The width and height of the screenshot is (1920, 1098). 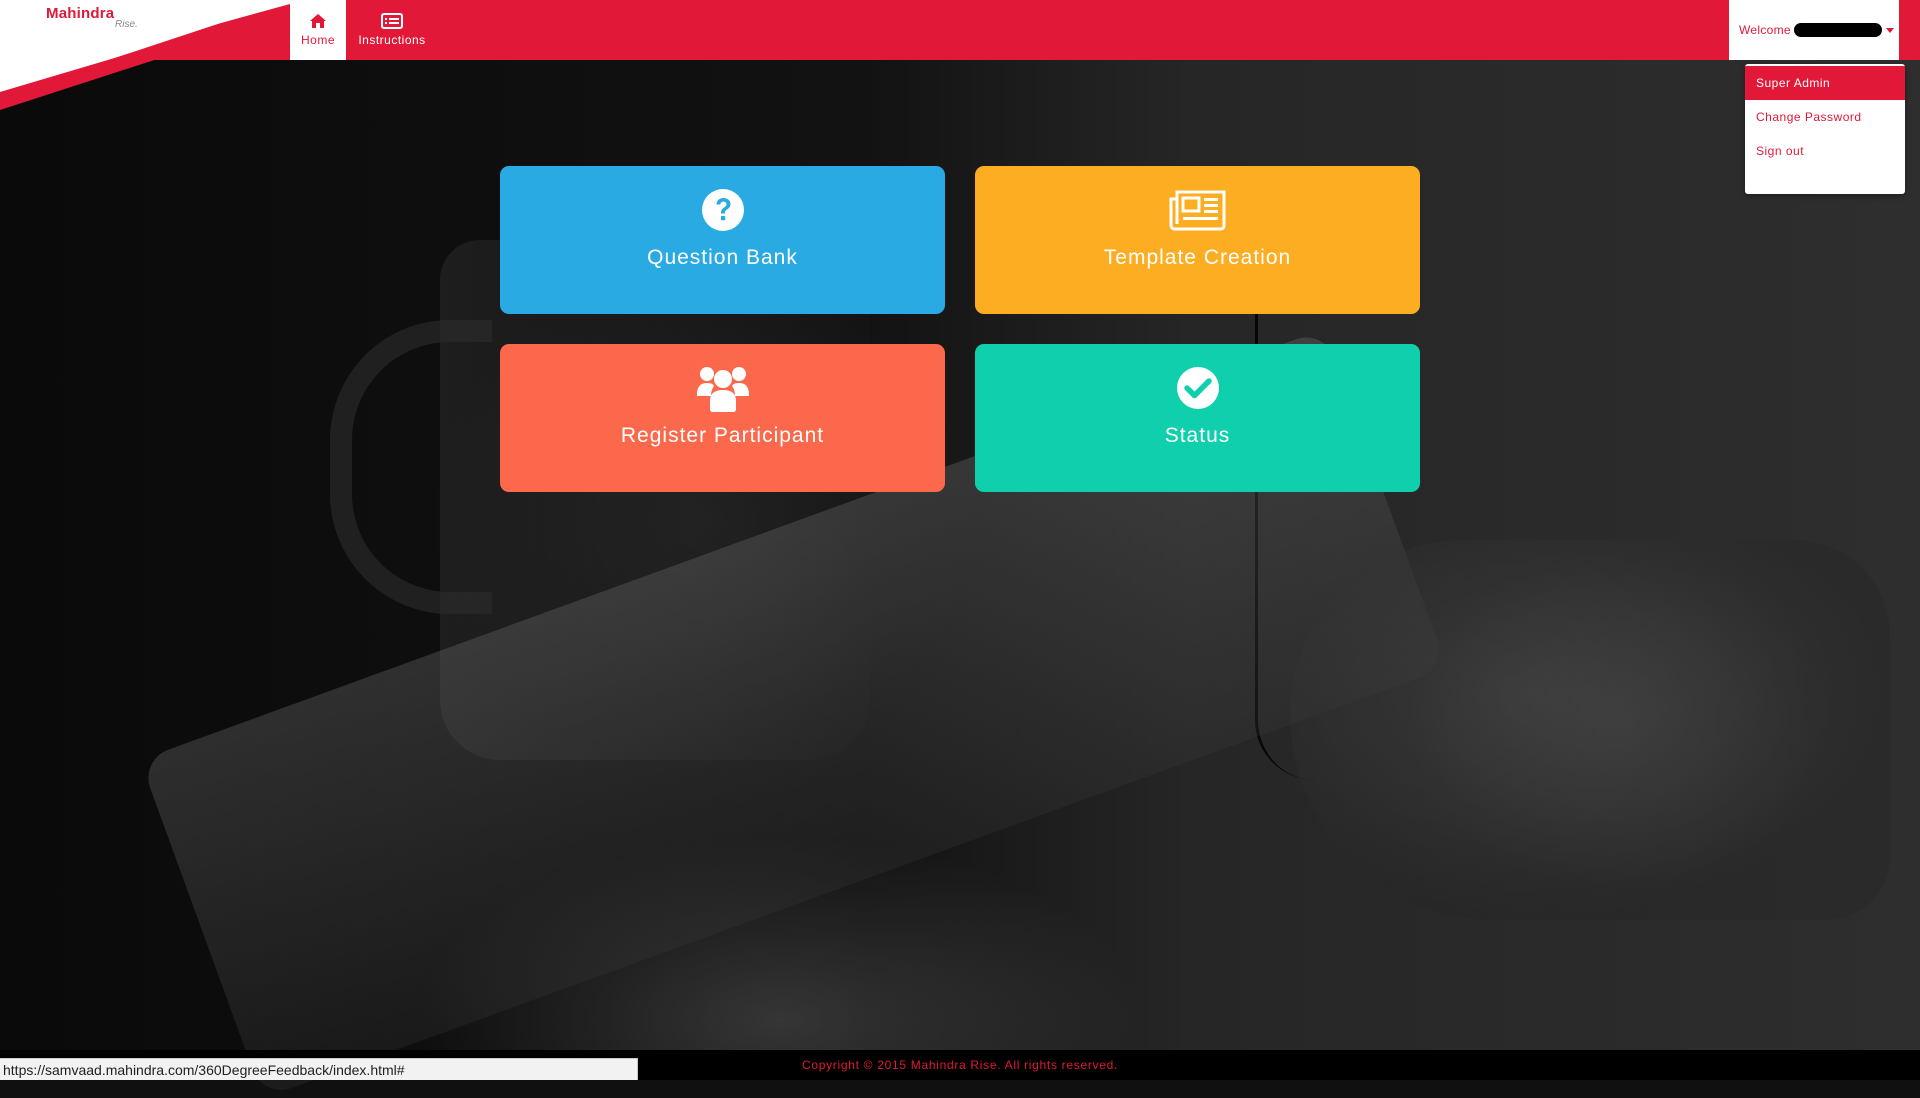 What do you see at coordinates (723, 210) in the screenshot?
I see `question-circle-icon` at bounding box center [723, 210].